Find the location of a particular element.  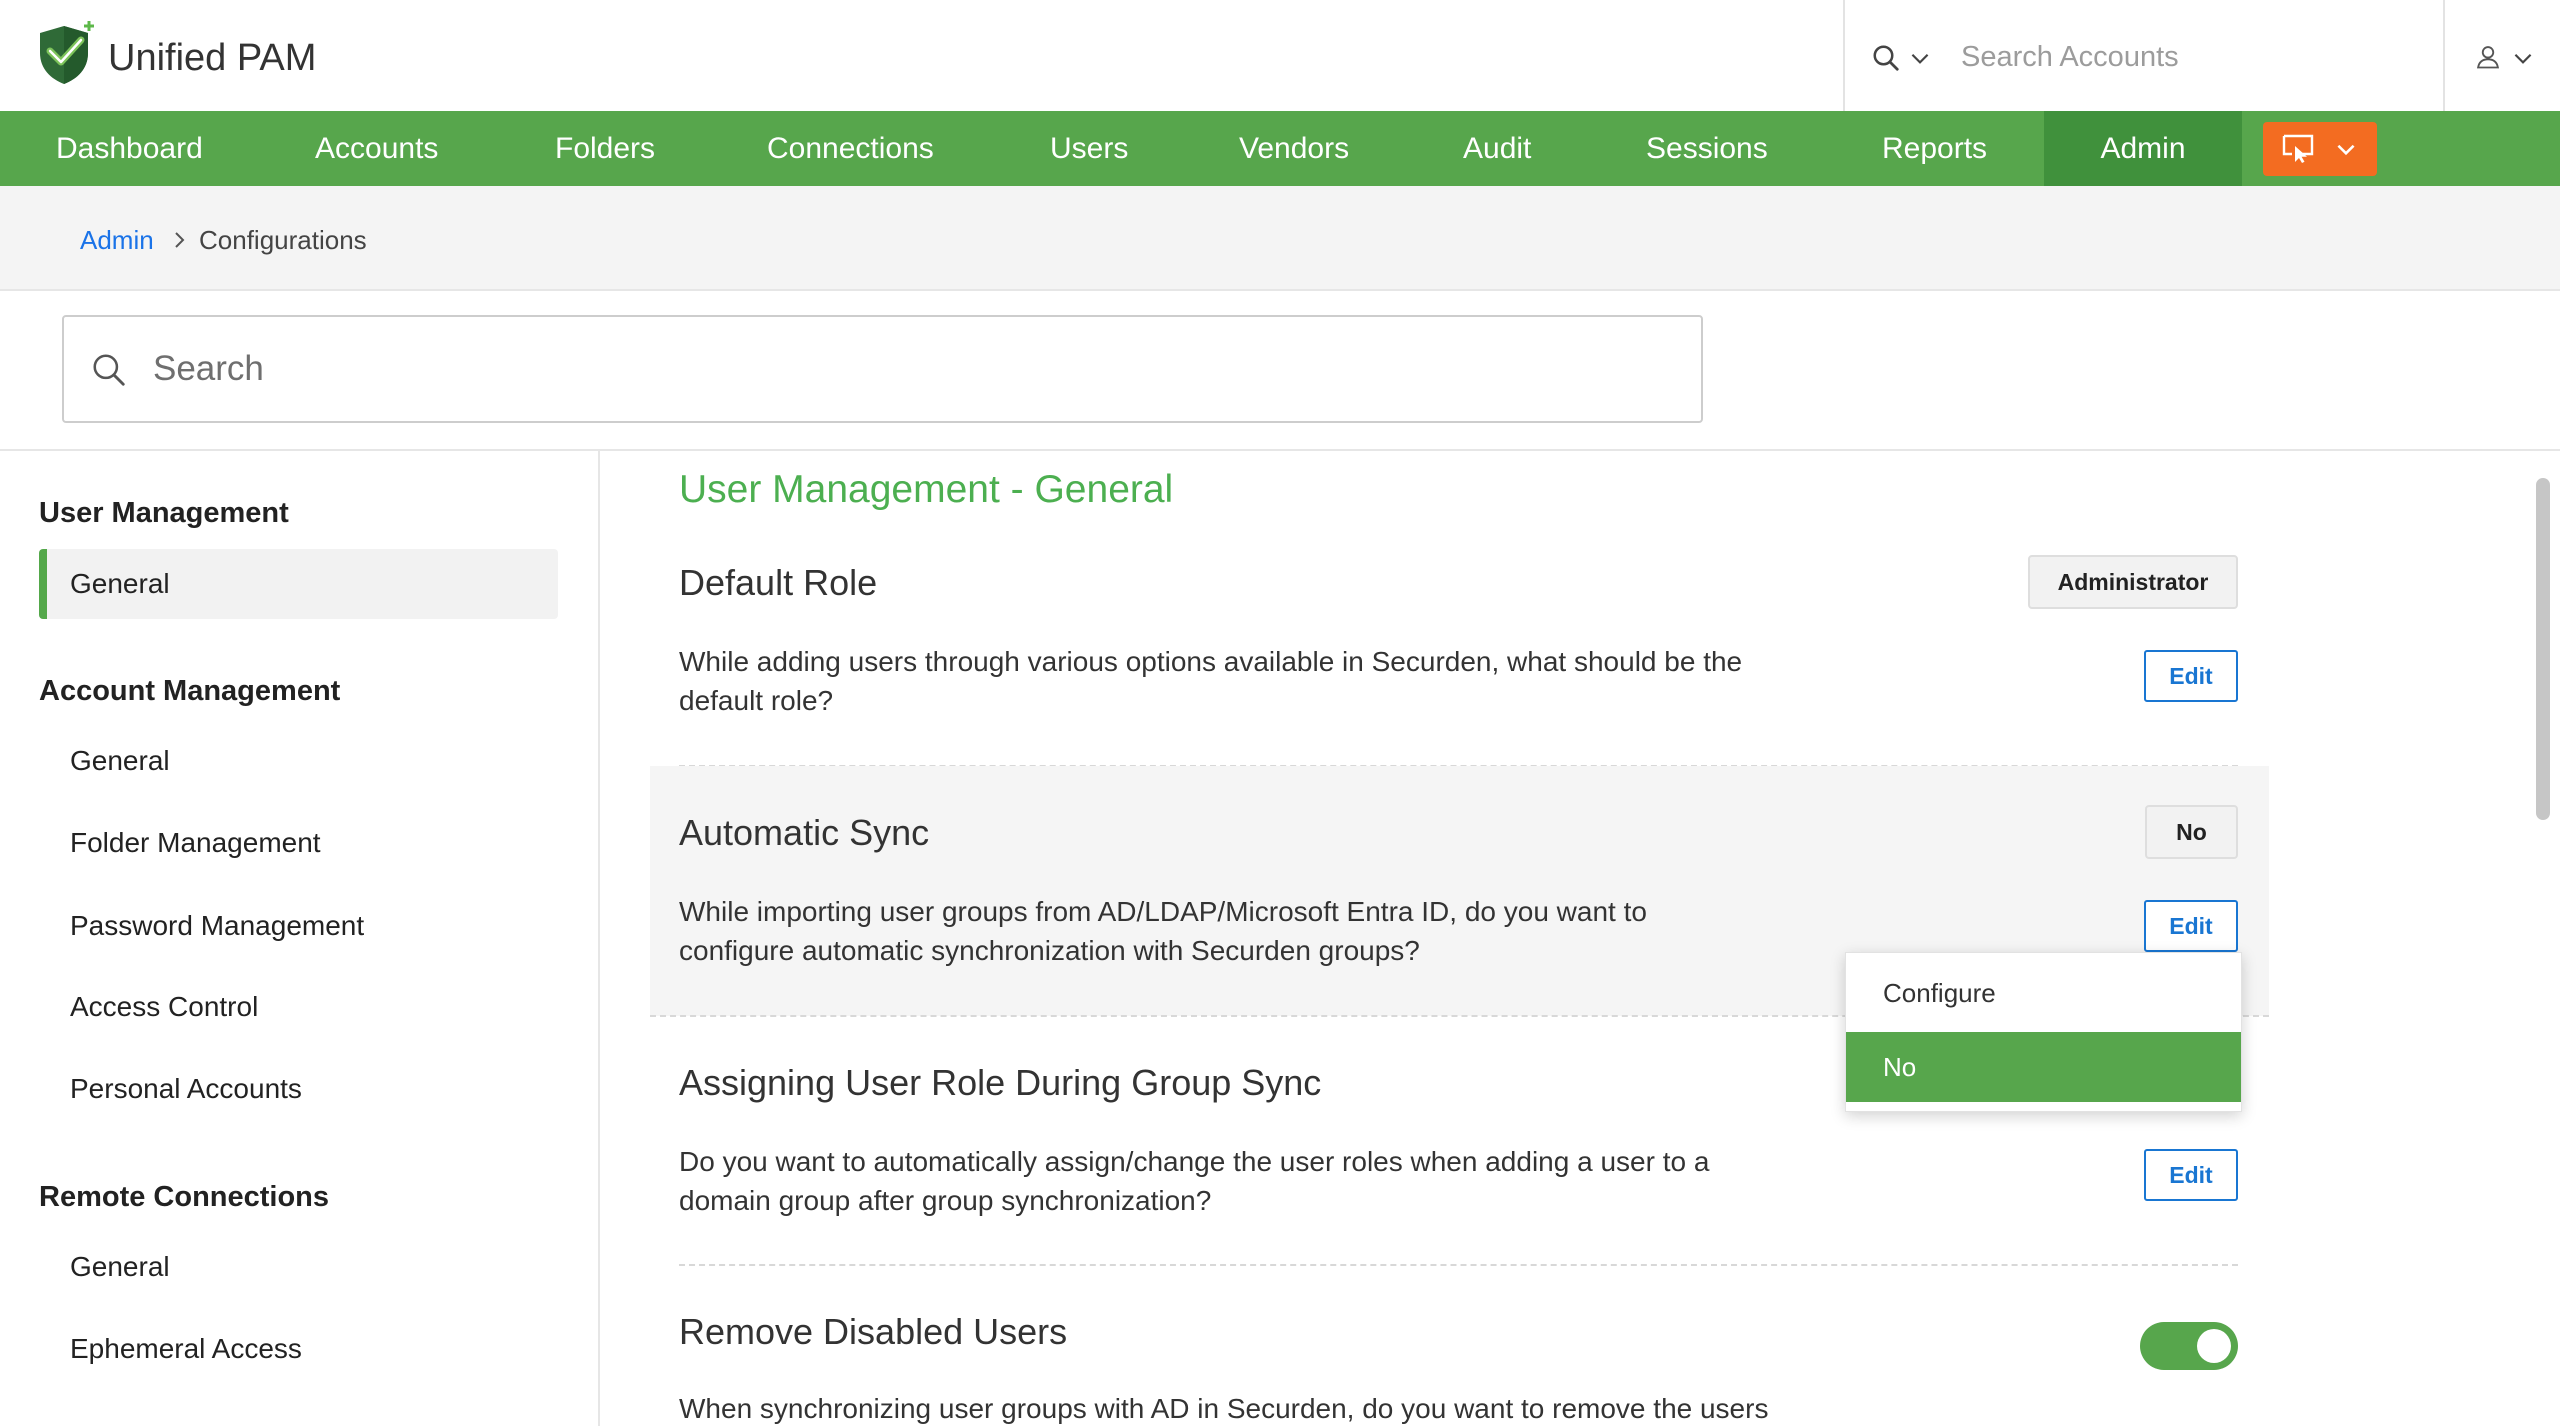

setting-heading-assign-user-role: Assigning User Role During Group Sync is located at coordinates (1000, 1082).